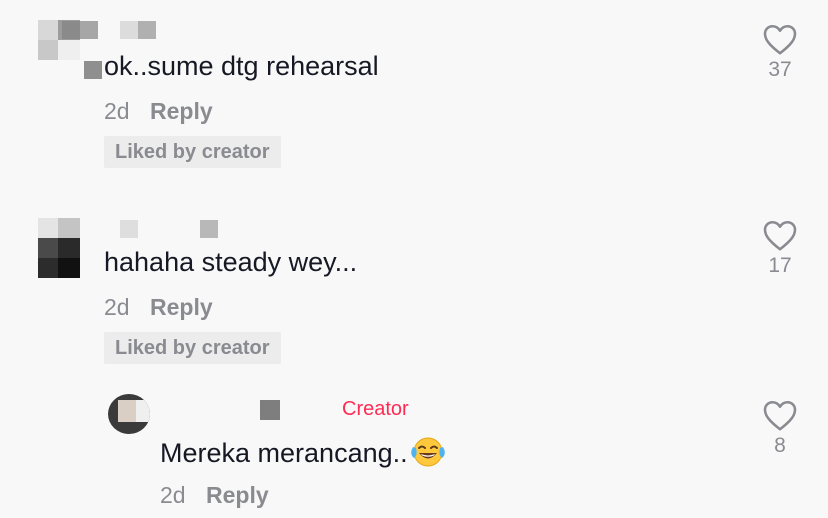 The width and height of the screenshot is (828, 518). What do you see at coordinates (284, 453) in the screenshot?
I see `reply-text-content: Mereka merancang..` at bounding box center [284, 453].